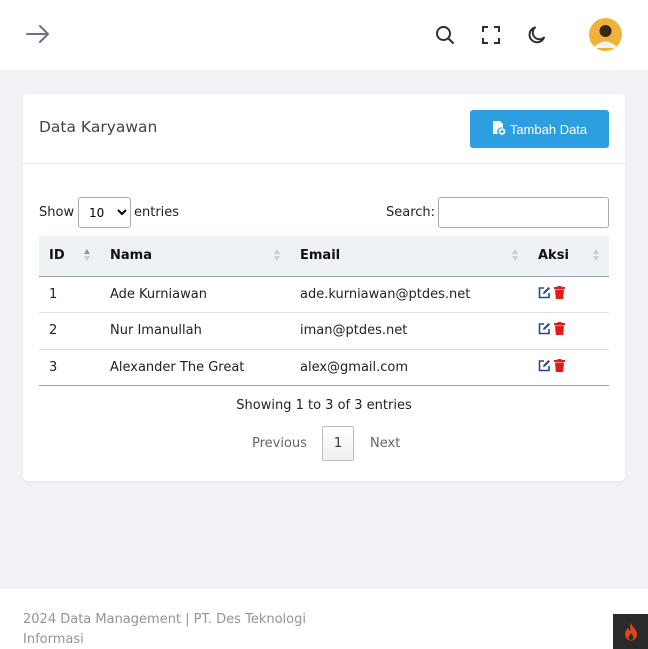 The width and height of the screenshot is (648, 649). What do you see at coordinates (324, 35) in the screenshot?
I see `topbar` at bounding box center [324, 35].